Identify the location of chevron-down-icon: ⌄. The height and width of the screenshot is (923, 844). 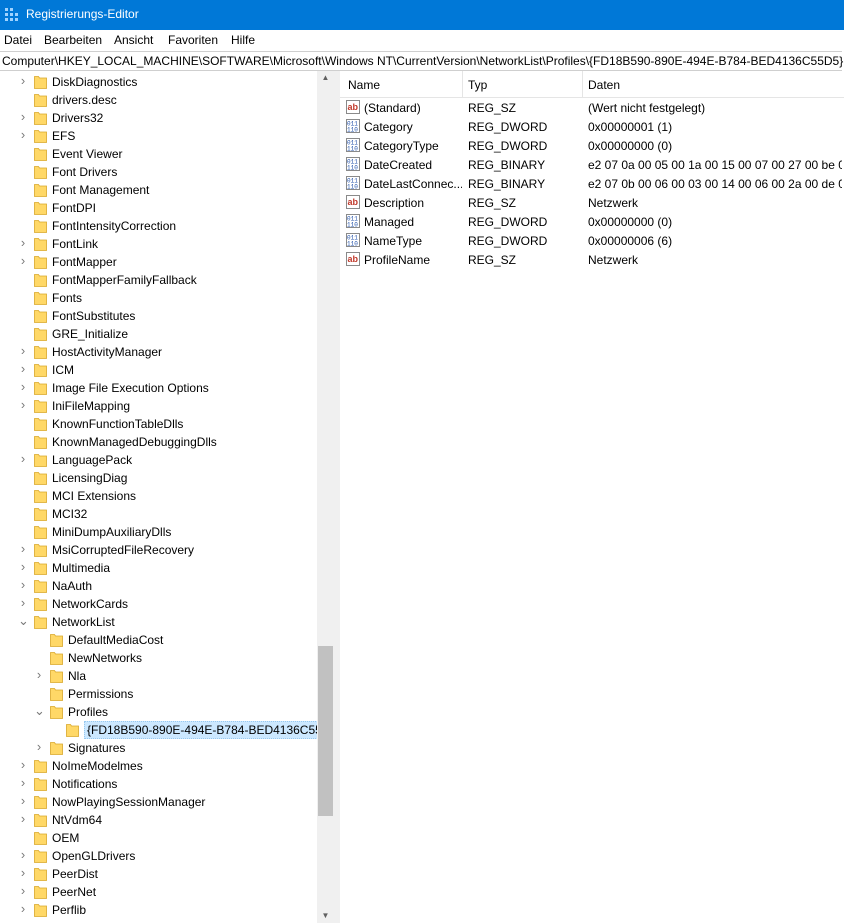
(23, 620).